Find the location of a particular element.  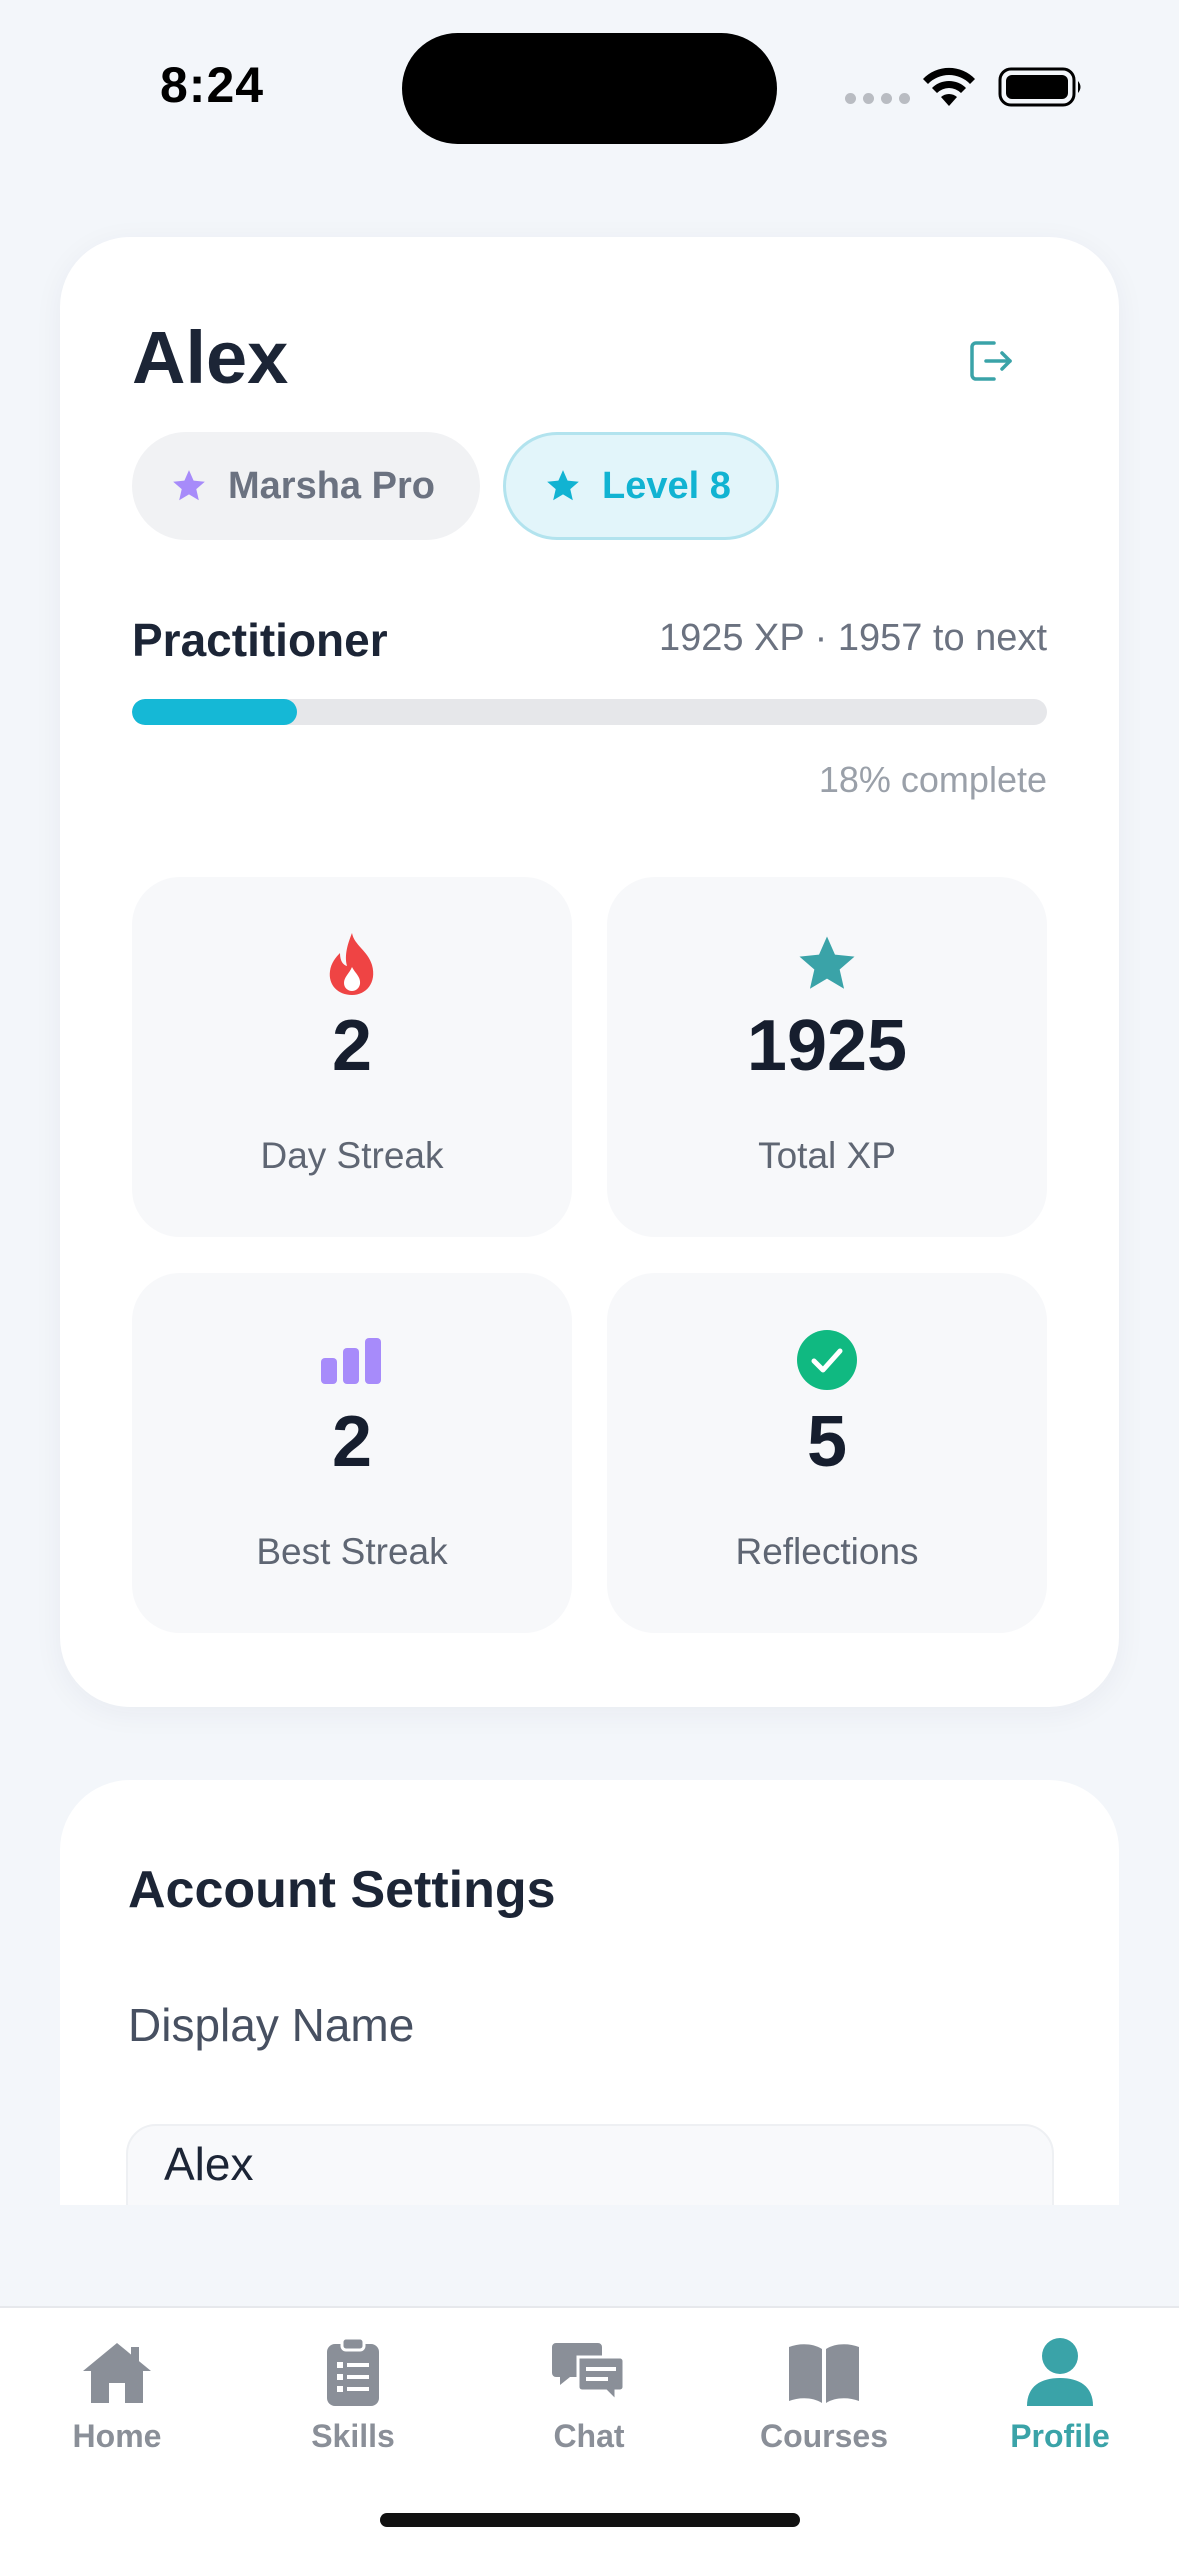

settings-title: Account Settings is located at coordinates (342, 1890).